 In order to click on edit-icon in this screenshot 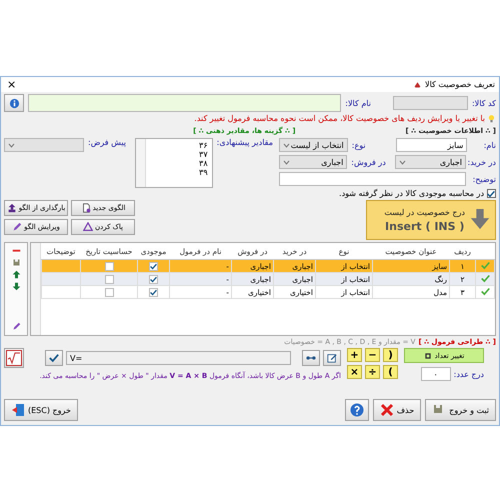, I will do `click(332, 358)`.